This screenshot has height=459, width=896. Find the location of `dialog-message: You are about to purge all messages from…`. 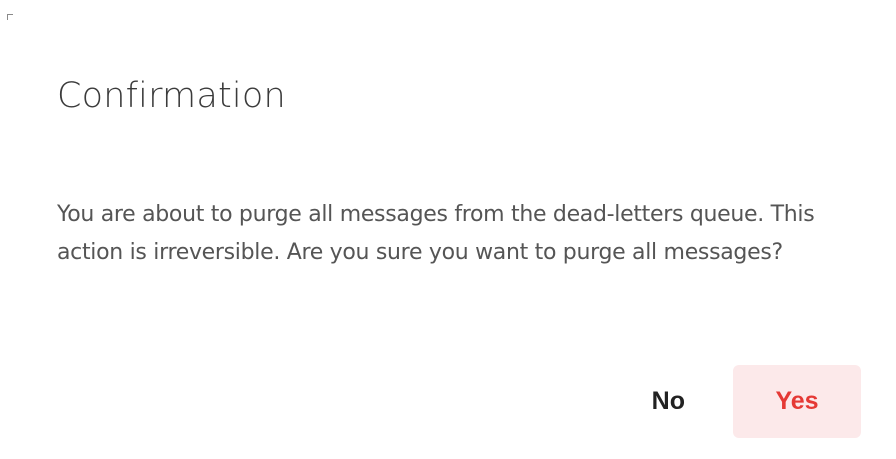

dialog-message: You are about to purge all messages from… is located at coordinates (436, 233).